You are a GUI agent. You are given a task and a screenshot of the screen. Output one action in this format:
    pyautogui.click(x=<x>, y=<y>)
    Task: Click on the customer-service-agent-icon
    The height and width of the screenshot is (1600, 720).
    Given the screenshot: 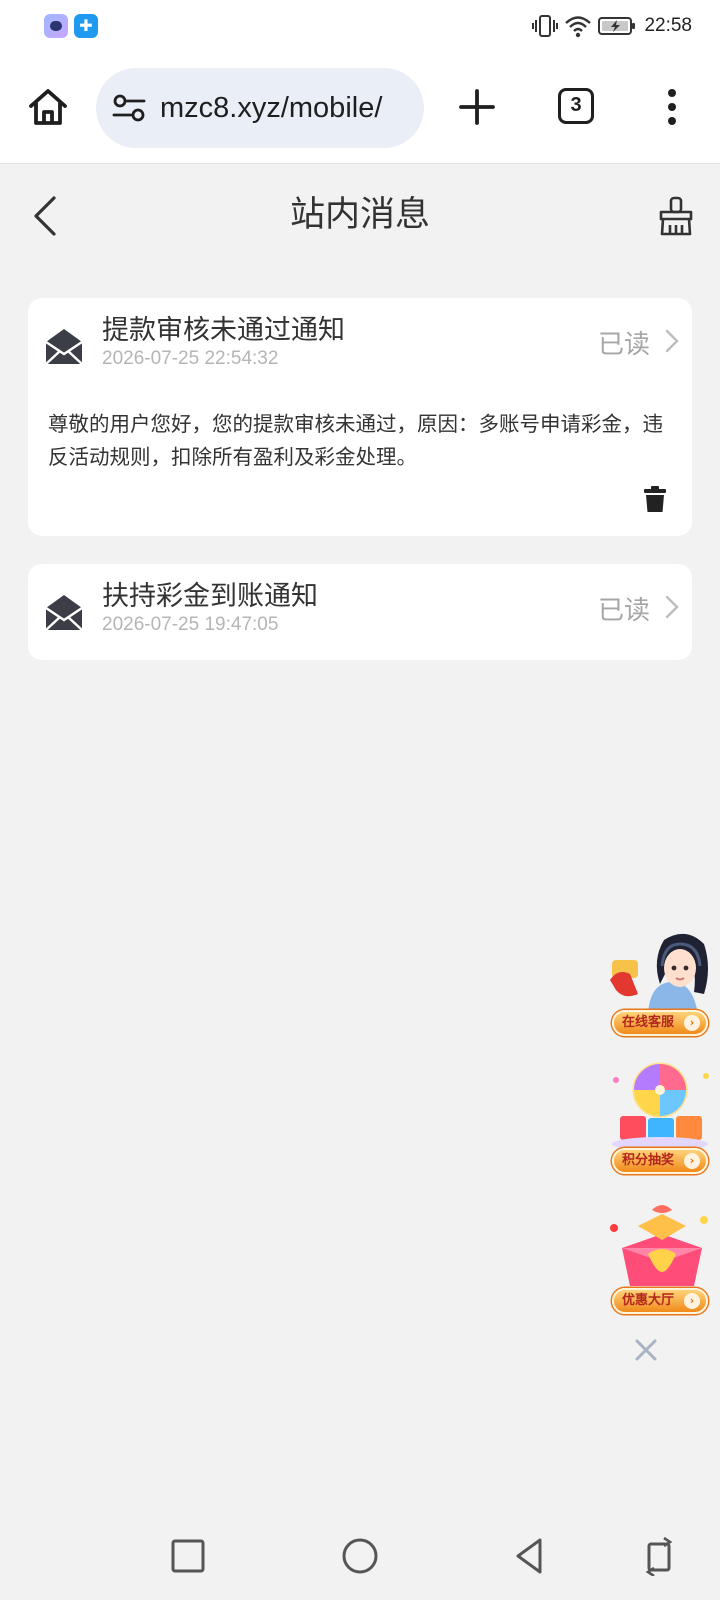 What is the action you would take?
    pyautogui.click(x=659, y=973)
    